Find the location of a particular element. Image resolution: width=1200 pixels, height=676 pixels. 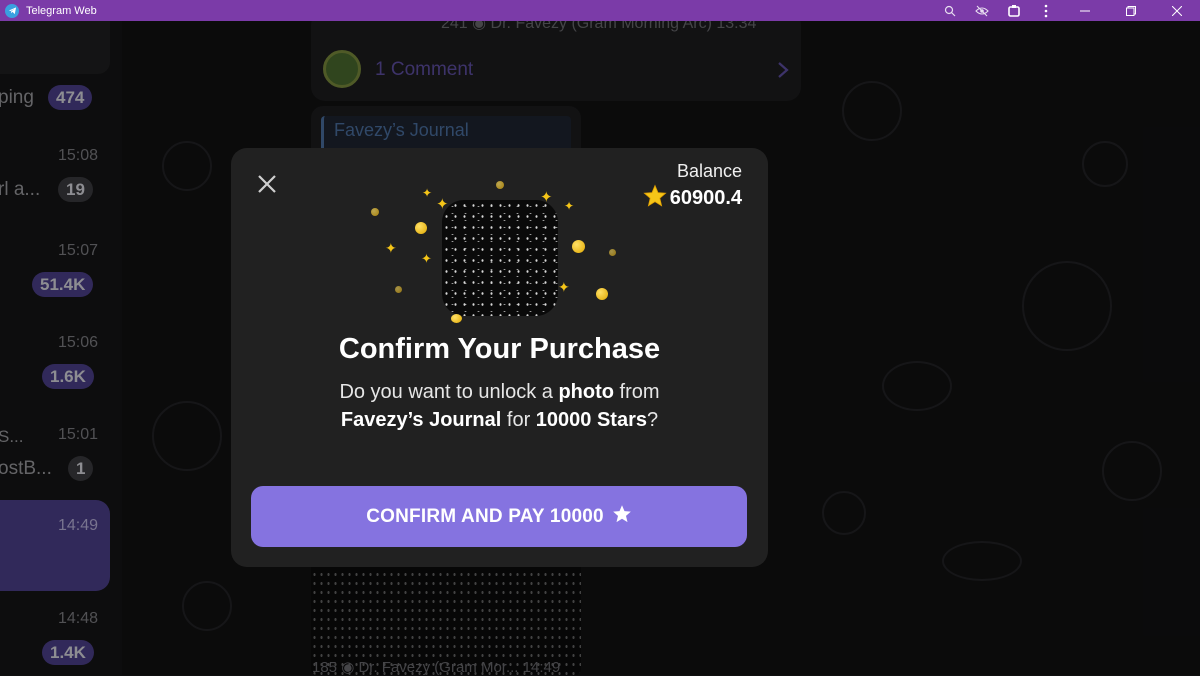

desc-text: from is located at coordinates (636, 392).